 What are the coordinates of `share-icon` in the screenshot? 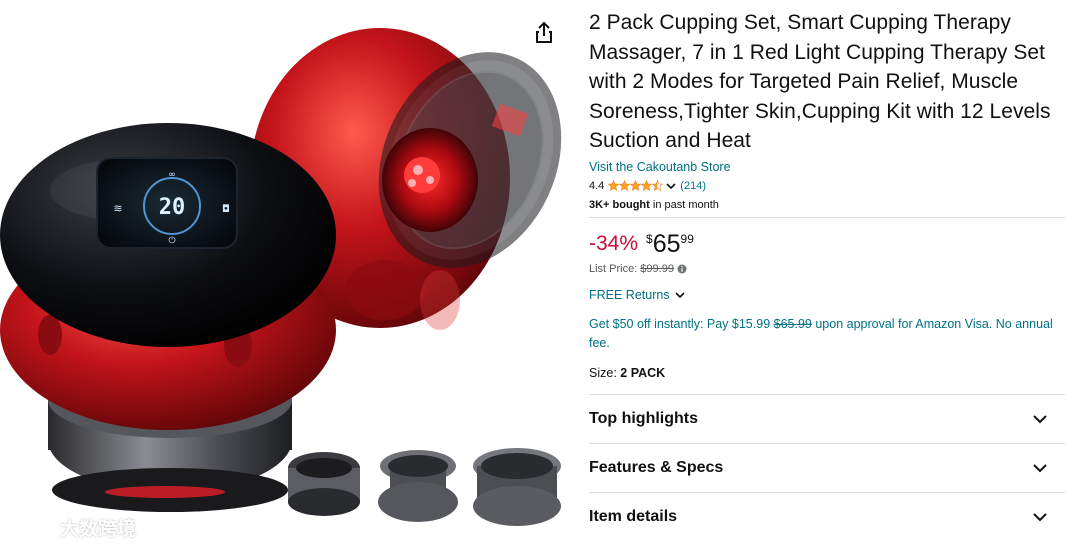 It's located at (544, 32).